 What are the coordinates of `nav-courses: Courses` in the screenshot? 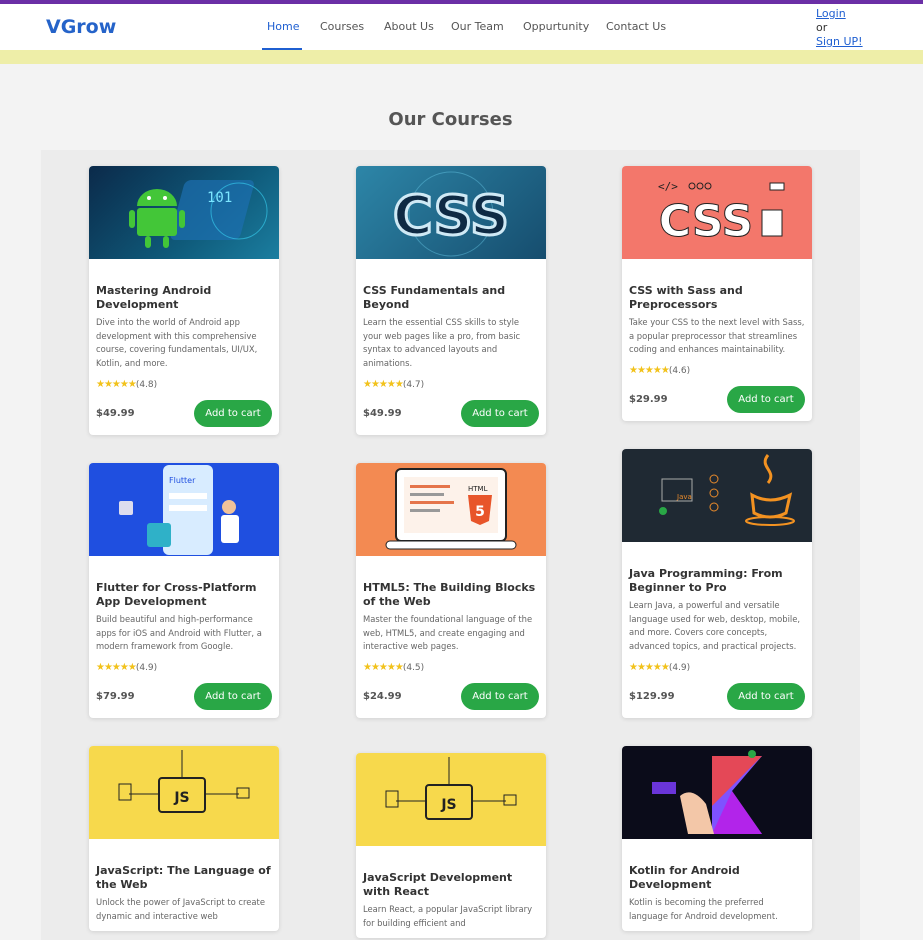 It's located at (342, 26).